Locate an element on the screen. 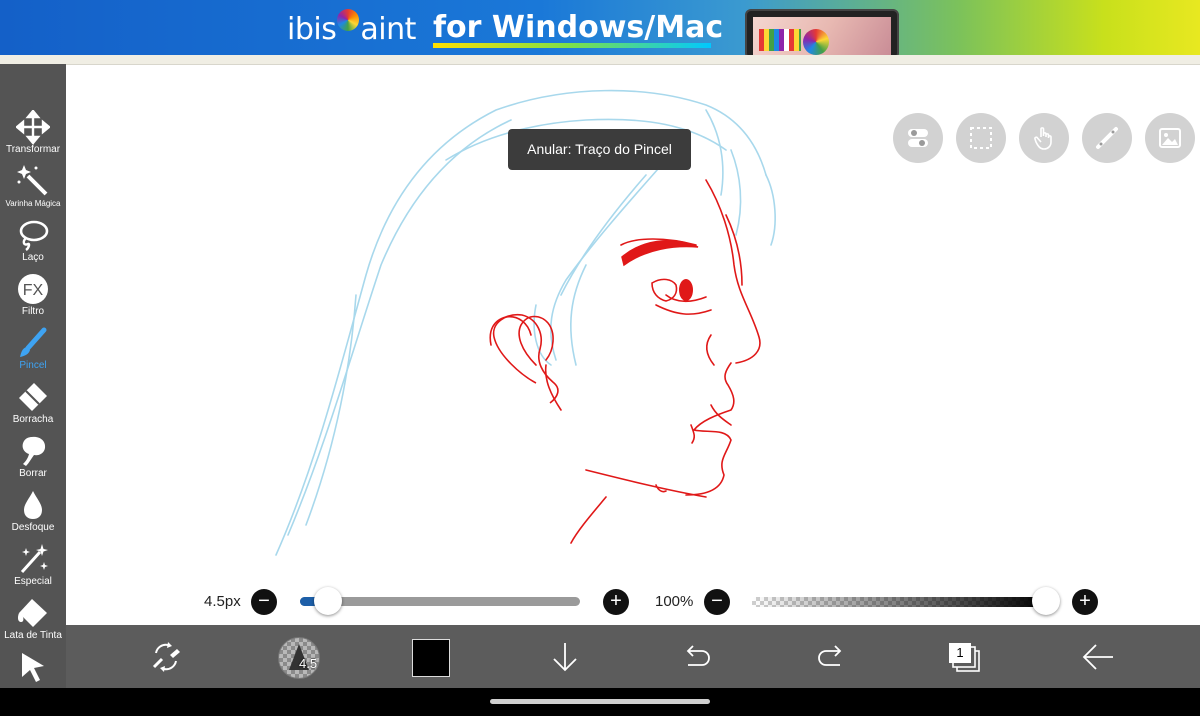  select-arrow-icon is located at coordinates (33, 667).